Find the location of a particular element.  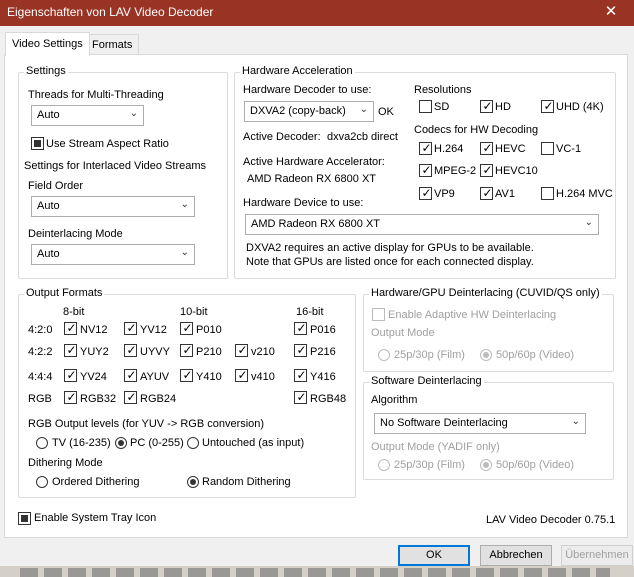

format-uyvy-checkbox: ✓ is located at coordinates (130, 350).